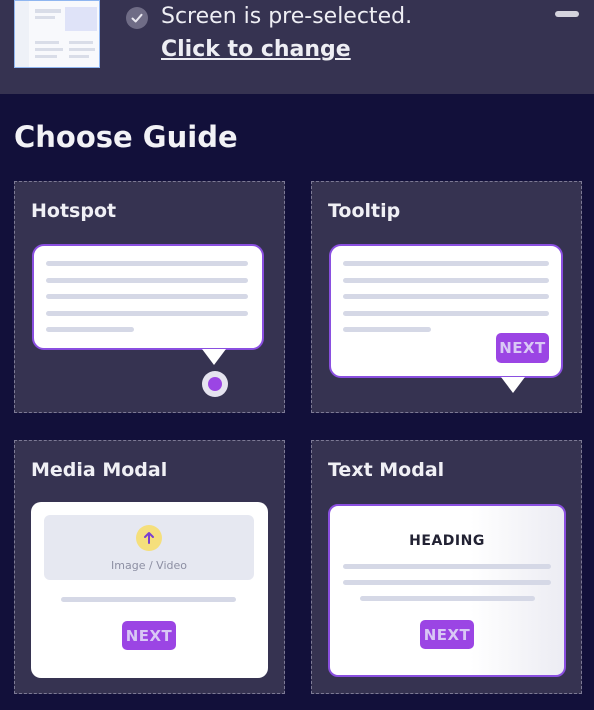 This screenshot has width=594, height=710. I want to click on change-screen-link: Click to change, so click(256, 49).